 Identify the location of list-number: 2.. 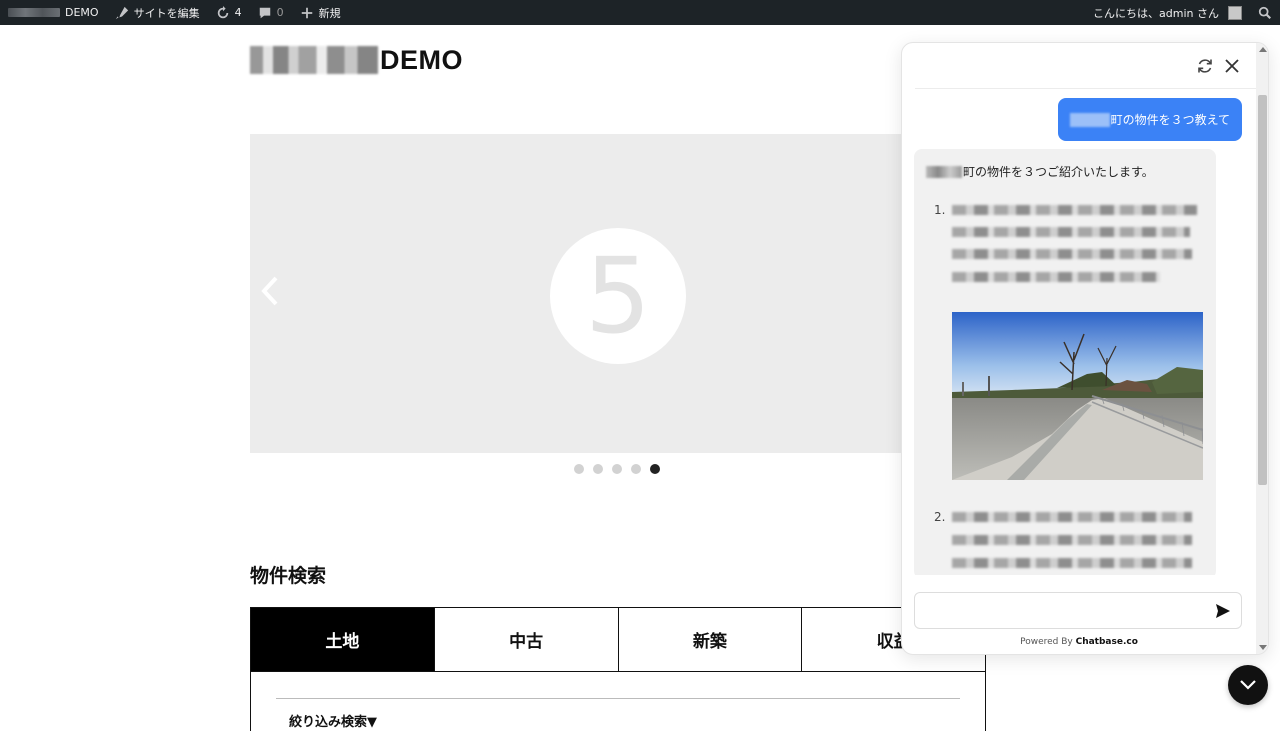
(940, 517).